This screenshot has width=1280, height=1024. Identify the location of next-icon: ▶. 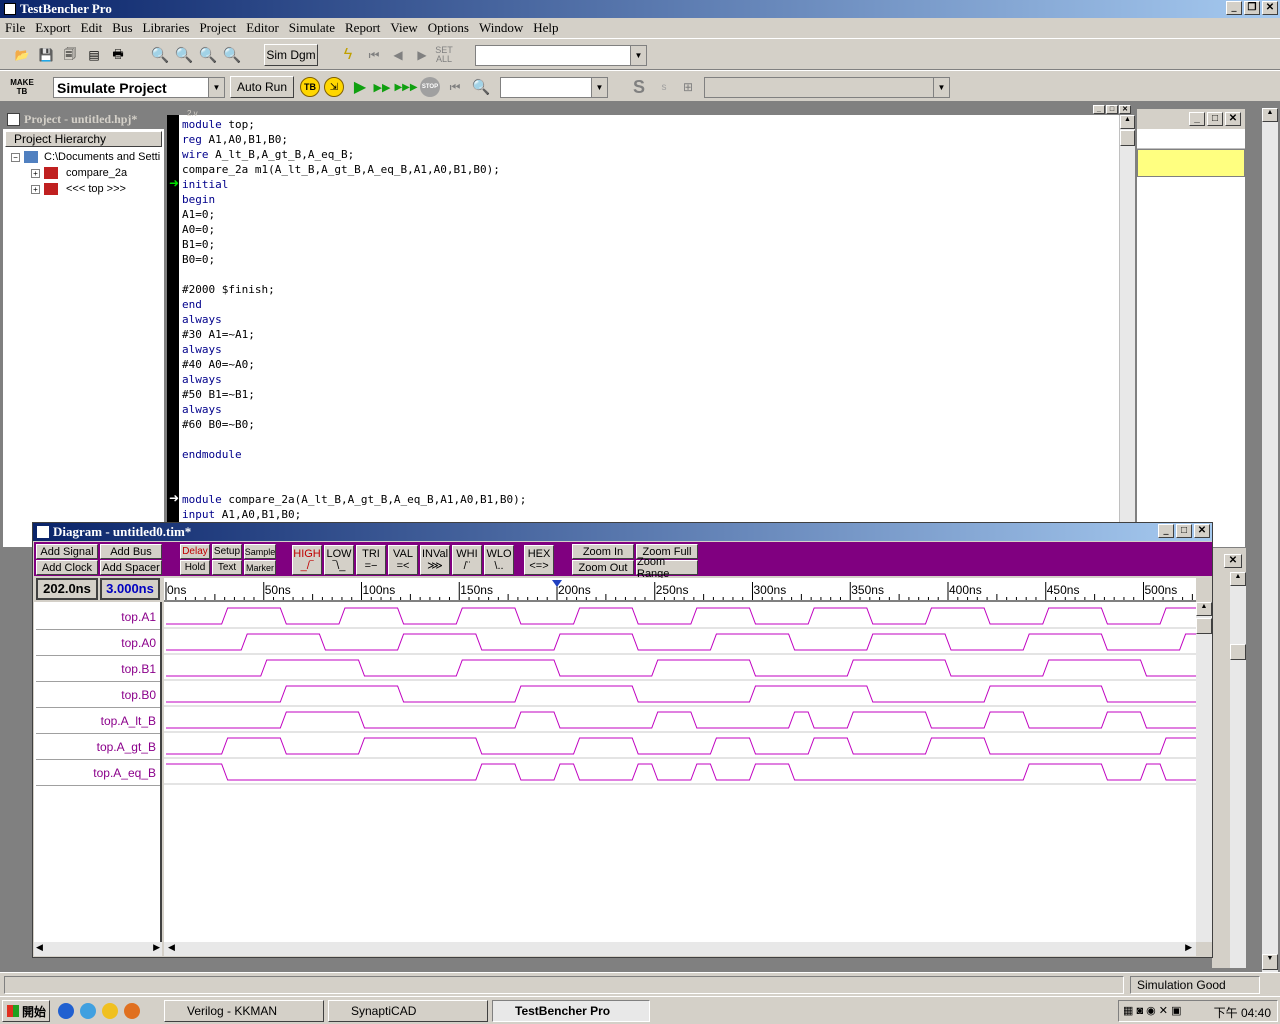
(422, 55).